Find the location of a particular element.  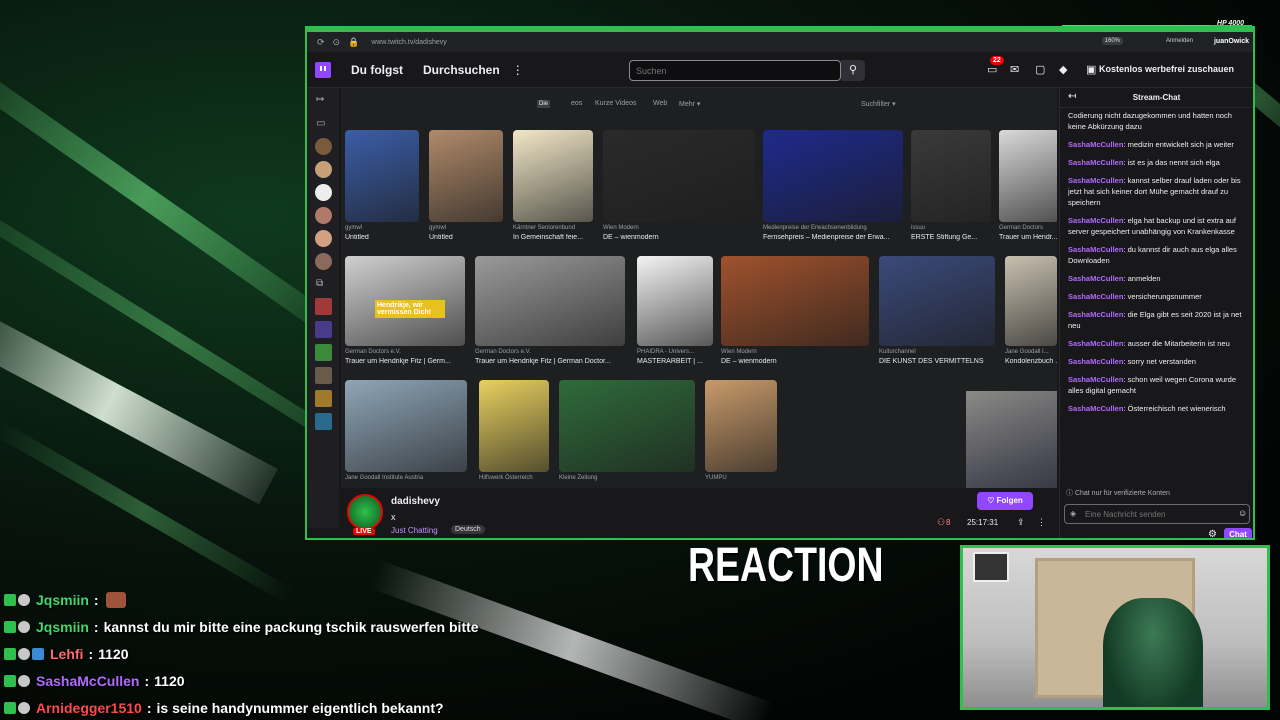

copy-icon: ⧉ is located at coordinates (319, 283).